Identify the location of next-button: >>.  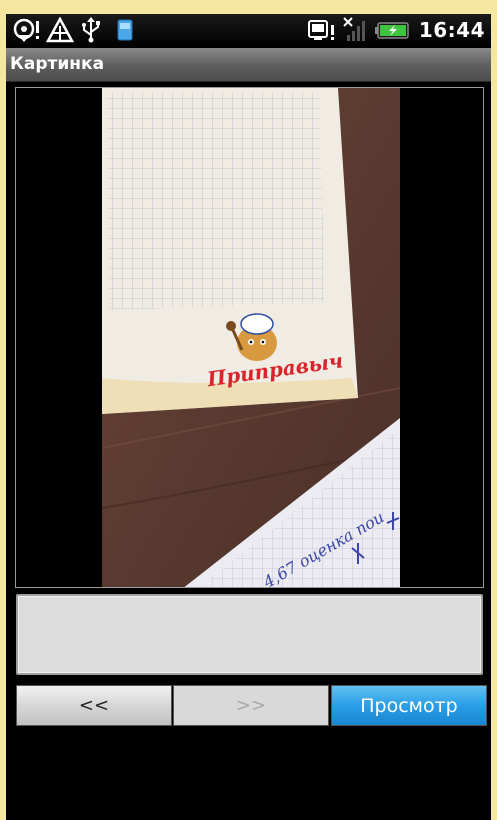
(251, 705).